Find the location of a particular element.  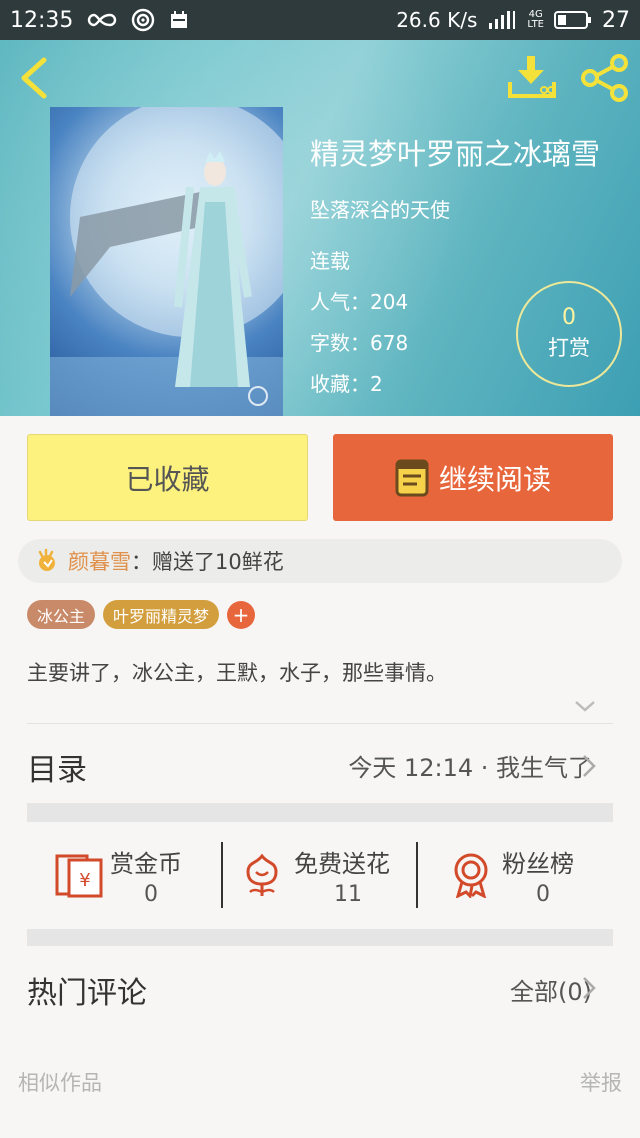

popularity-value: 204 is located at coordinates (389, 302).